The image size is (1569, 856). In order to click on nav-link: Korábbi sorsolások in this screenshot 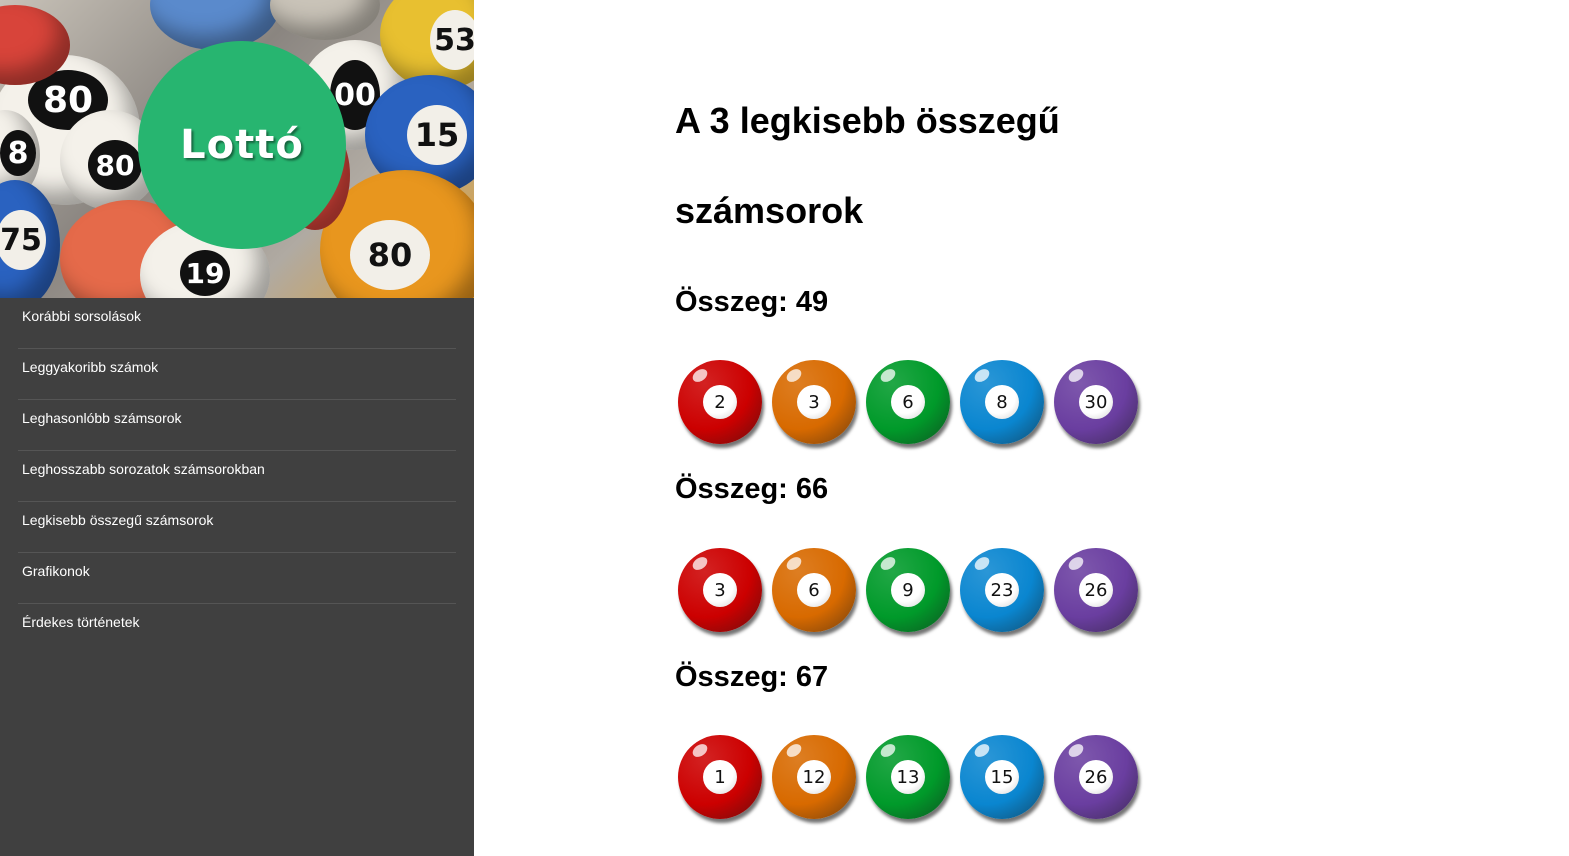, I will do `click(237, 311)`.